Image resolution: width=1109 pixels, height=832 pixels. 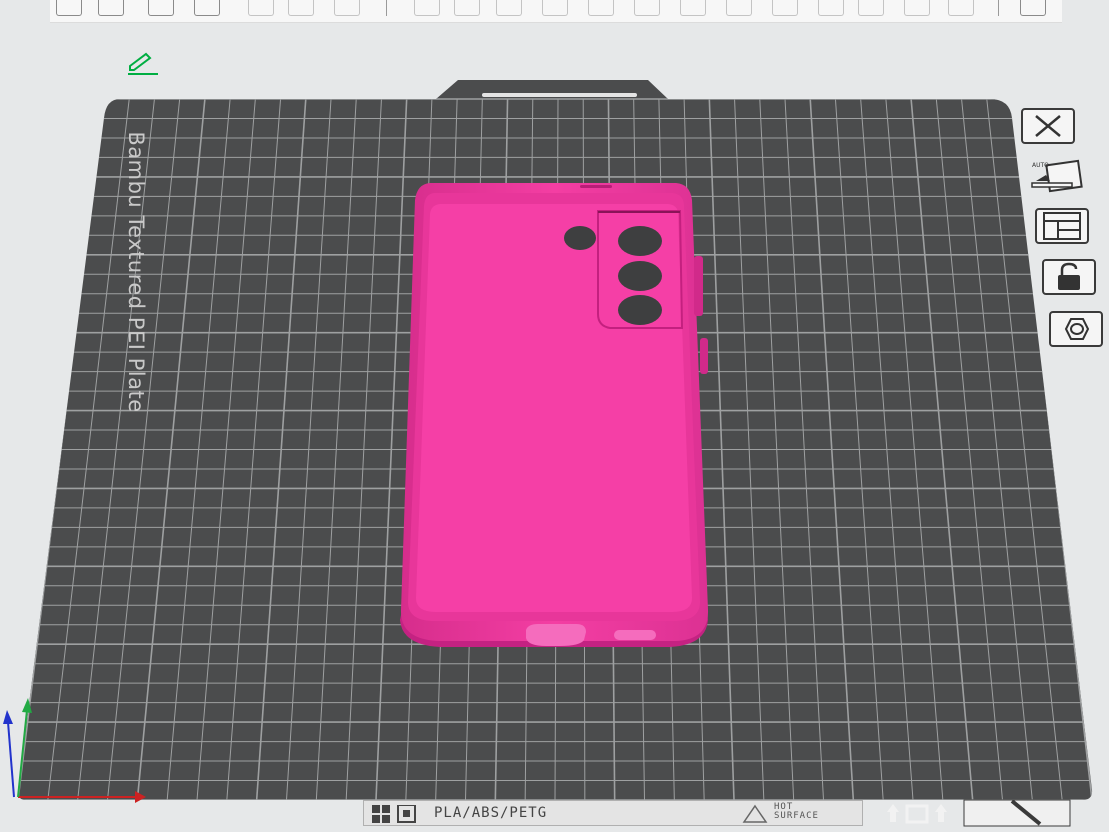 I want to click on plate-settings-button, so click(x=1076, y=329).